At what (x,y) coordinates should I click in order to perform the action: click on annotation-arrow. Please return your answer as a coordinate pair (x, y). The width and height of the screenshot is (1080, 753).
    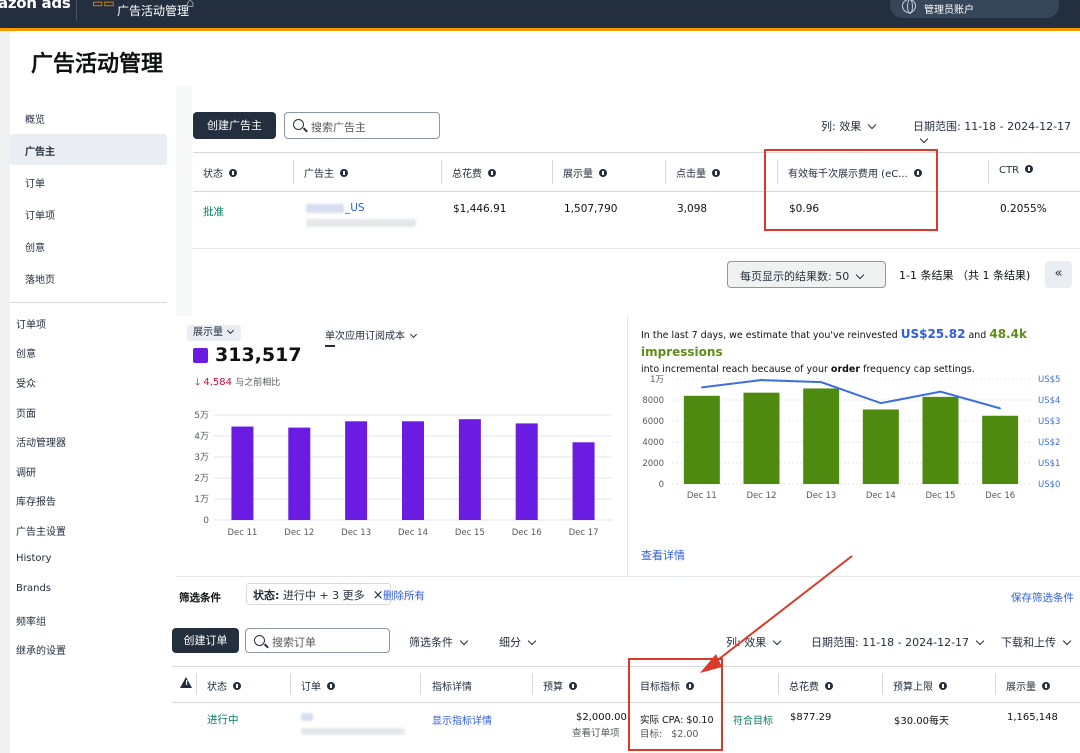
    Looking at the image, I should click on (776, 614).